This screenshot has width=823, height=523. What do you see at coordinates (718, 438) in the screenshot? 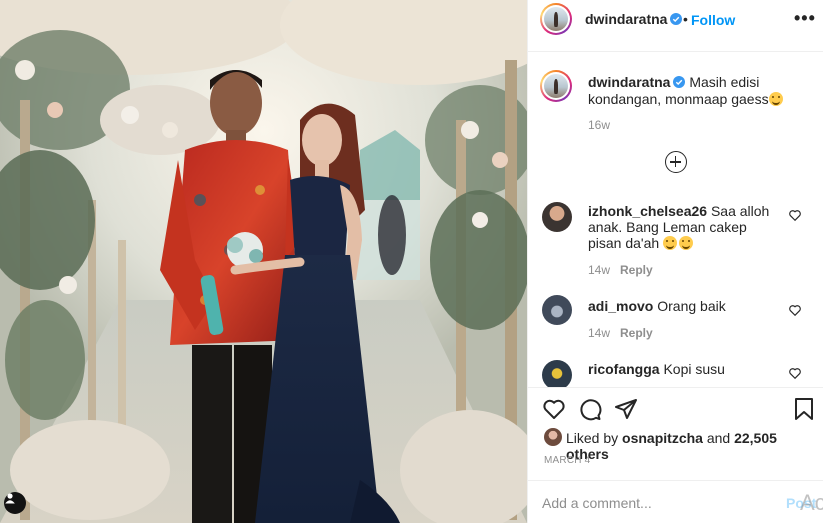
I see `likes-middle: and` at bounding box center [718, 438].